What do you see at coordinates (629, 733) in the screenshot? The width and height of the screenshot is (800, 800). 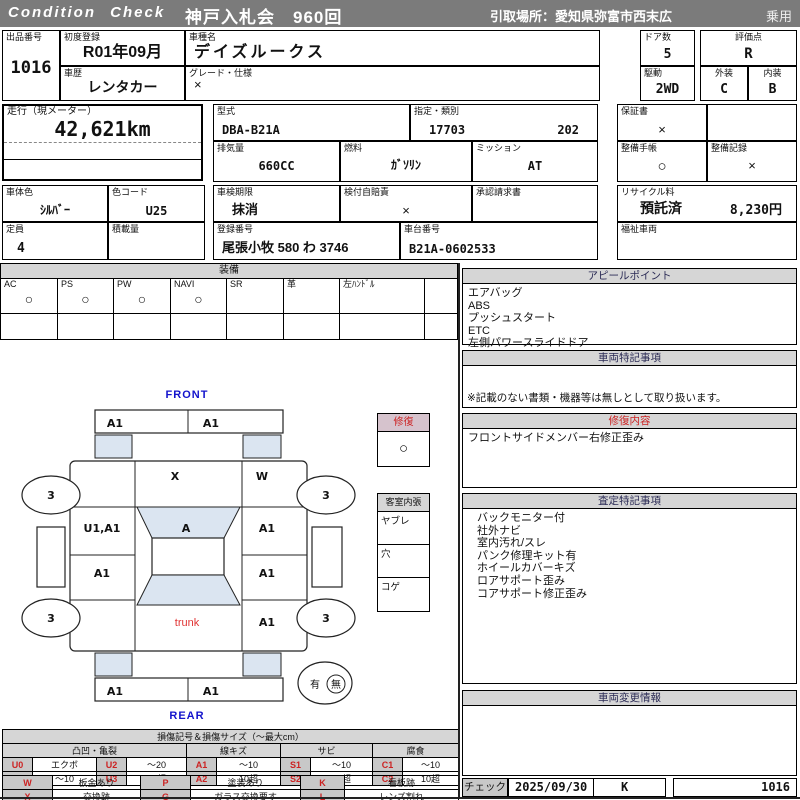 I see `section-change-info: 車両変更情報` at bounding box center [629, 733].